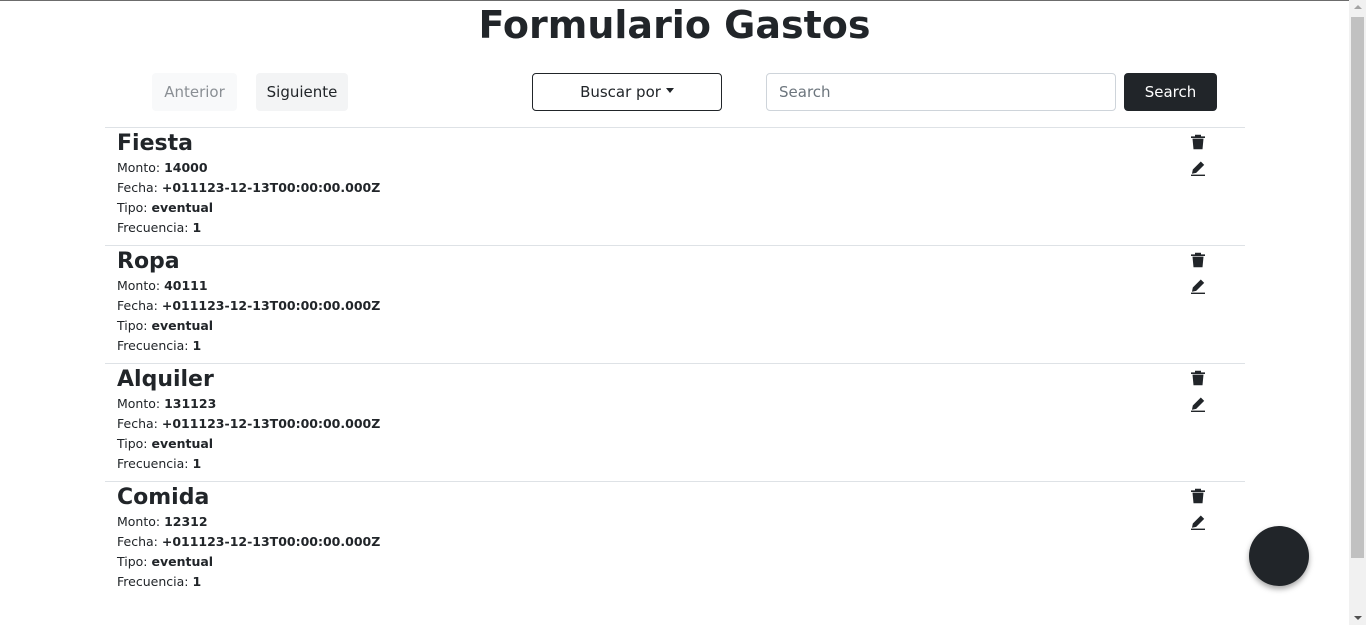 This screenshot has width=1366, height=625. I want to click on amount-value: 40111, so click(186, 285).